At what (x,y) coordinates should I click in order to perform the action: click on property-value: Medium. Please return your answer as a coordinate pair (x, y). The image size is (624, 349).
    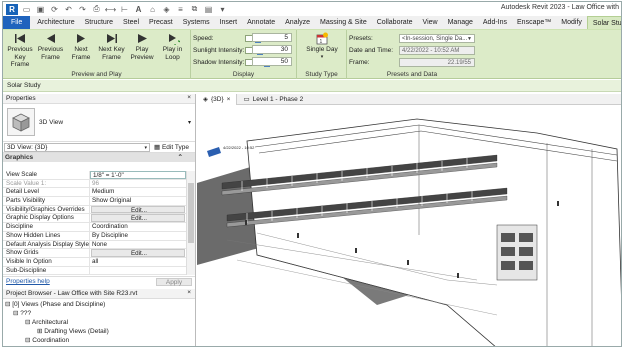
    Looking at the image, I should click on (138, 192).